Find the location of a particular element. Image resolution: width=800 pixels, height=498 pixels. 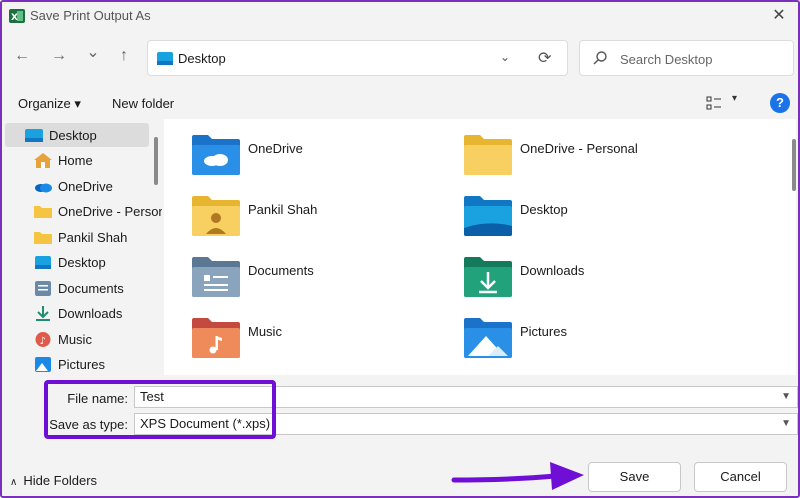

annotation-highlight-box is located at coordinates (160, 409).